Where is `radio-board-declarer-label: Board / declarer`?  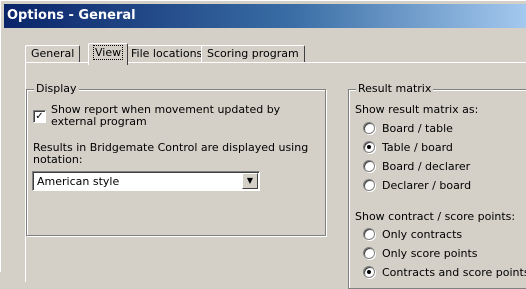 radio-board-declarer-label: Board / declarer is located at coordinates (426, 166).